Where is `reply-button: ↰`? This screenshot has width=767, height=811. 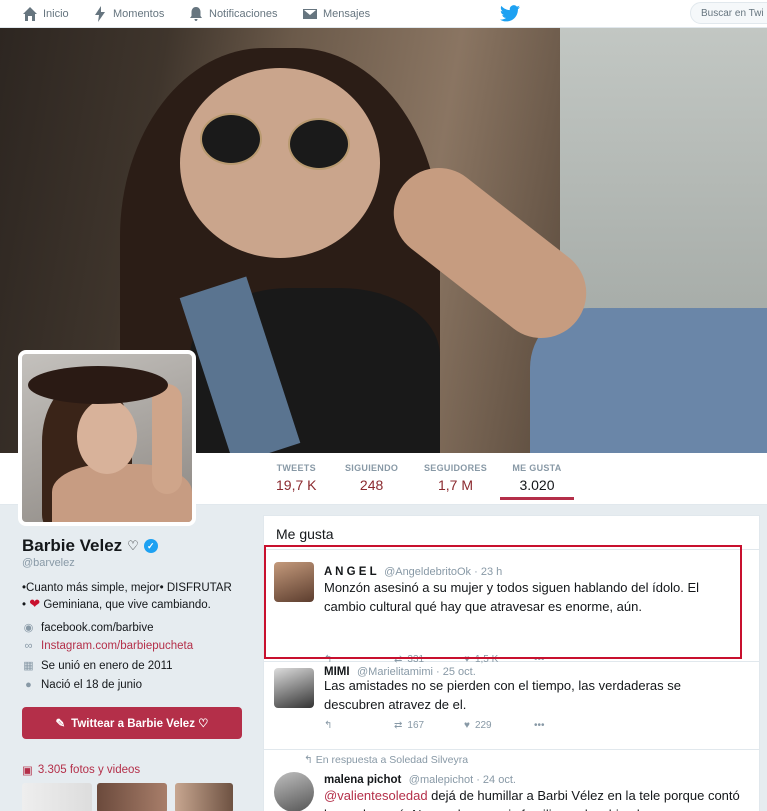
reply-button: ↰ is located at coordinates (359, 725).